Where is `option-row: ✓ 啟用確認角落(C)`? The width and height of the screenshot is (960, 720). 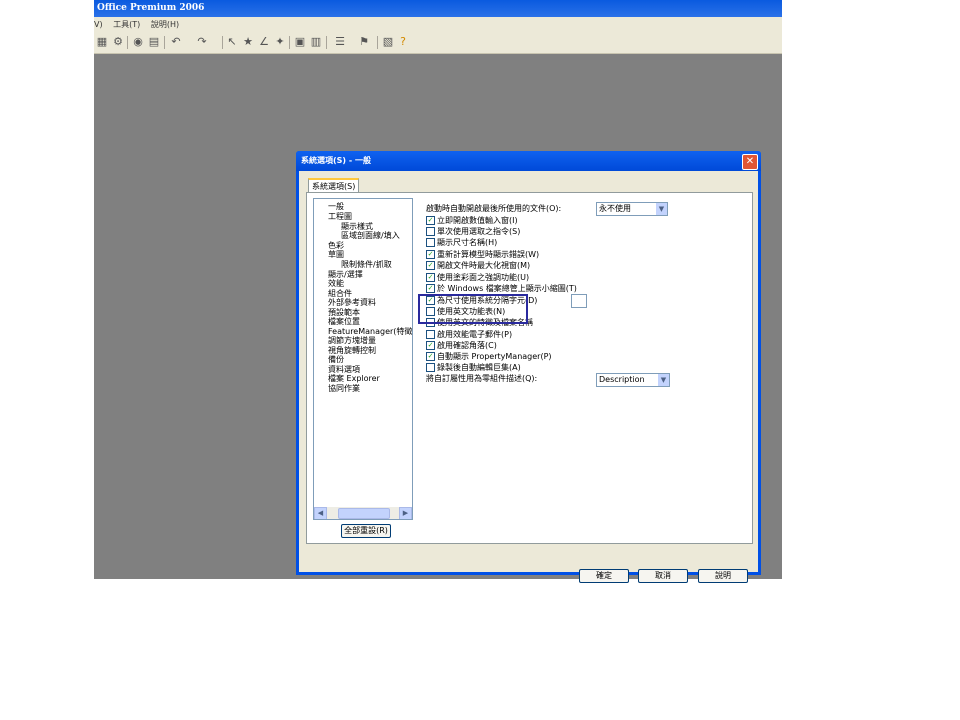 option-row: ✓ 啟用確認角落(C) is located at coordinates (461, 345).